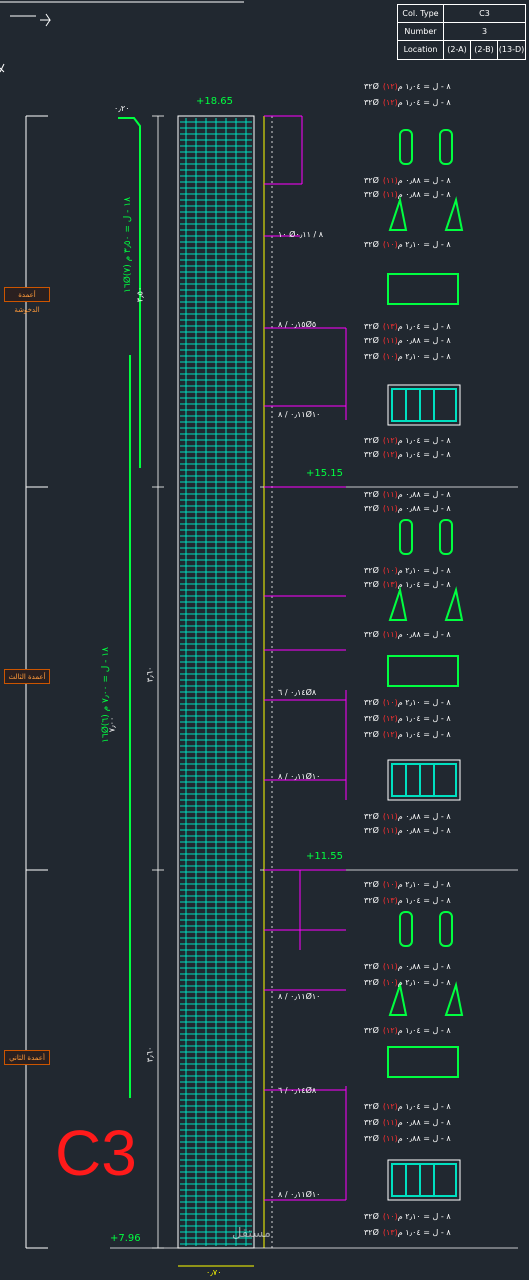 The image size is (529, 1280). Describe the element at coordinates (112, 724) in the screenshot. I see `dim-700: ٧٫٠٠` at that location.